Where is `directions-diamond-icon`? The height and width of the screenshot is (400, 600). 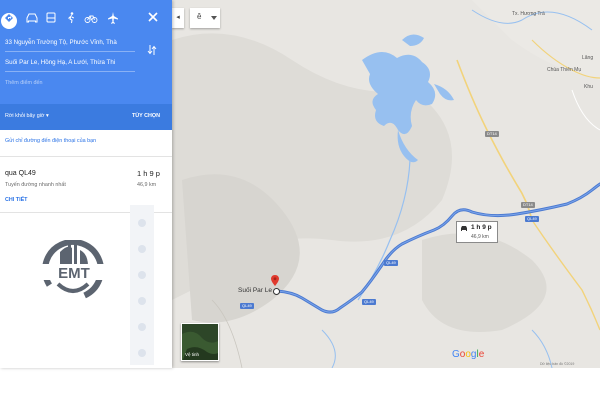 directions-diamond-icon is located at coordinates (9, 18).